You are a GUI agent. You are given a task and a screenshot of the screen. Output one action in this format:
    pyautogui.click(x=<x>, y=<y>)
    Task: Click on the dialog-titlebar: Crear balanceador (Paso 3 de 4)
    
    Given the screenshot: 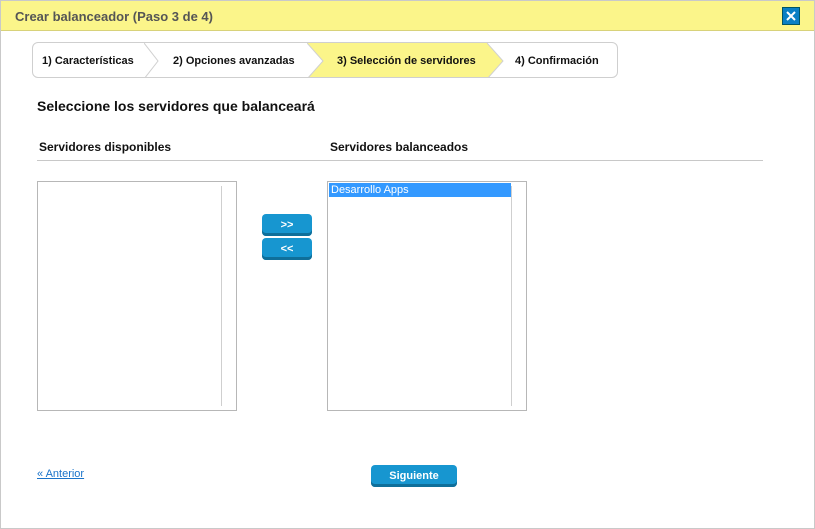 What is the action you would take?
    pyautogui.click(x=407, y=16)
    